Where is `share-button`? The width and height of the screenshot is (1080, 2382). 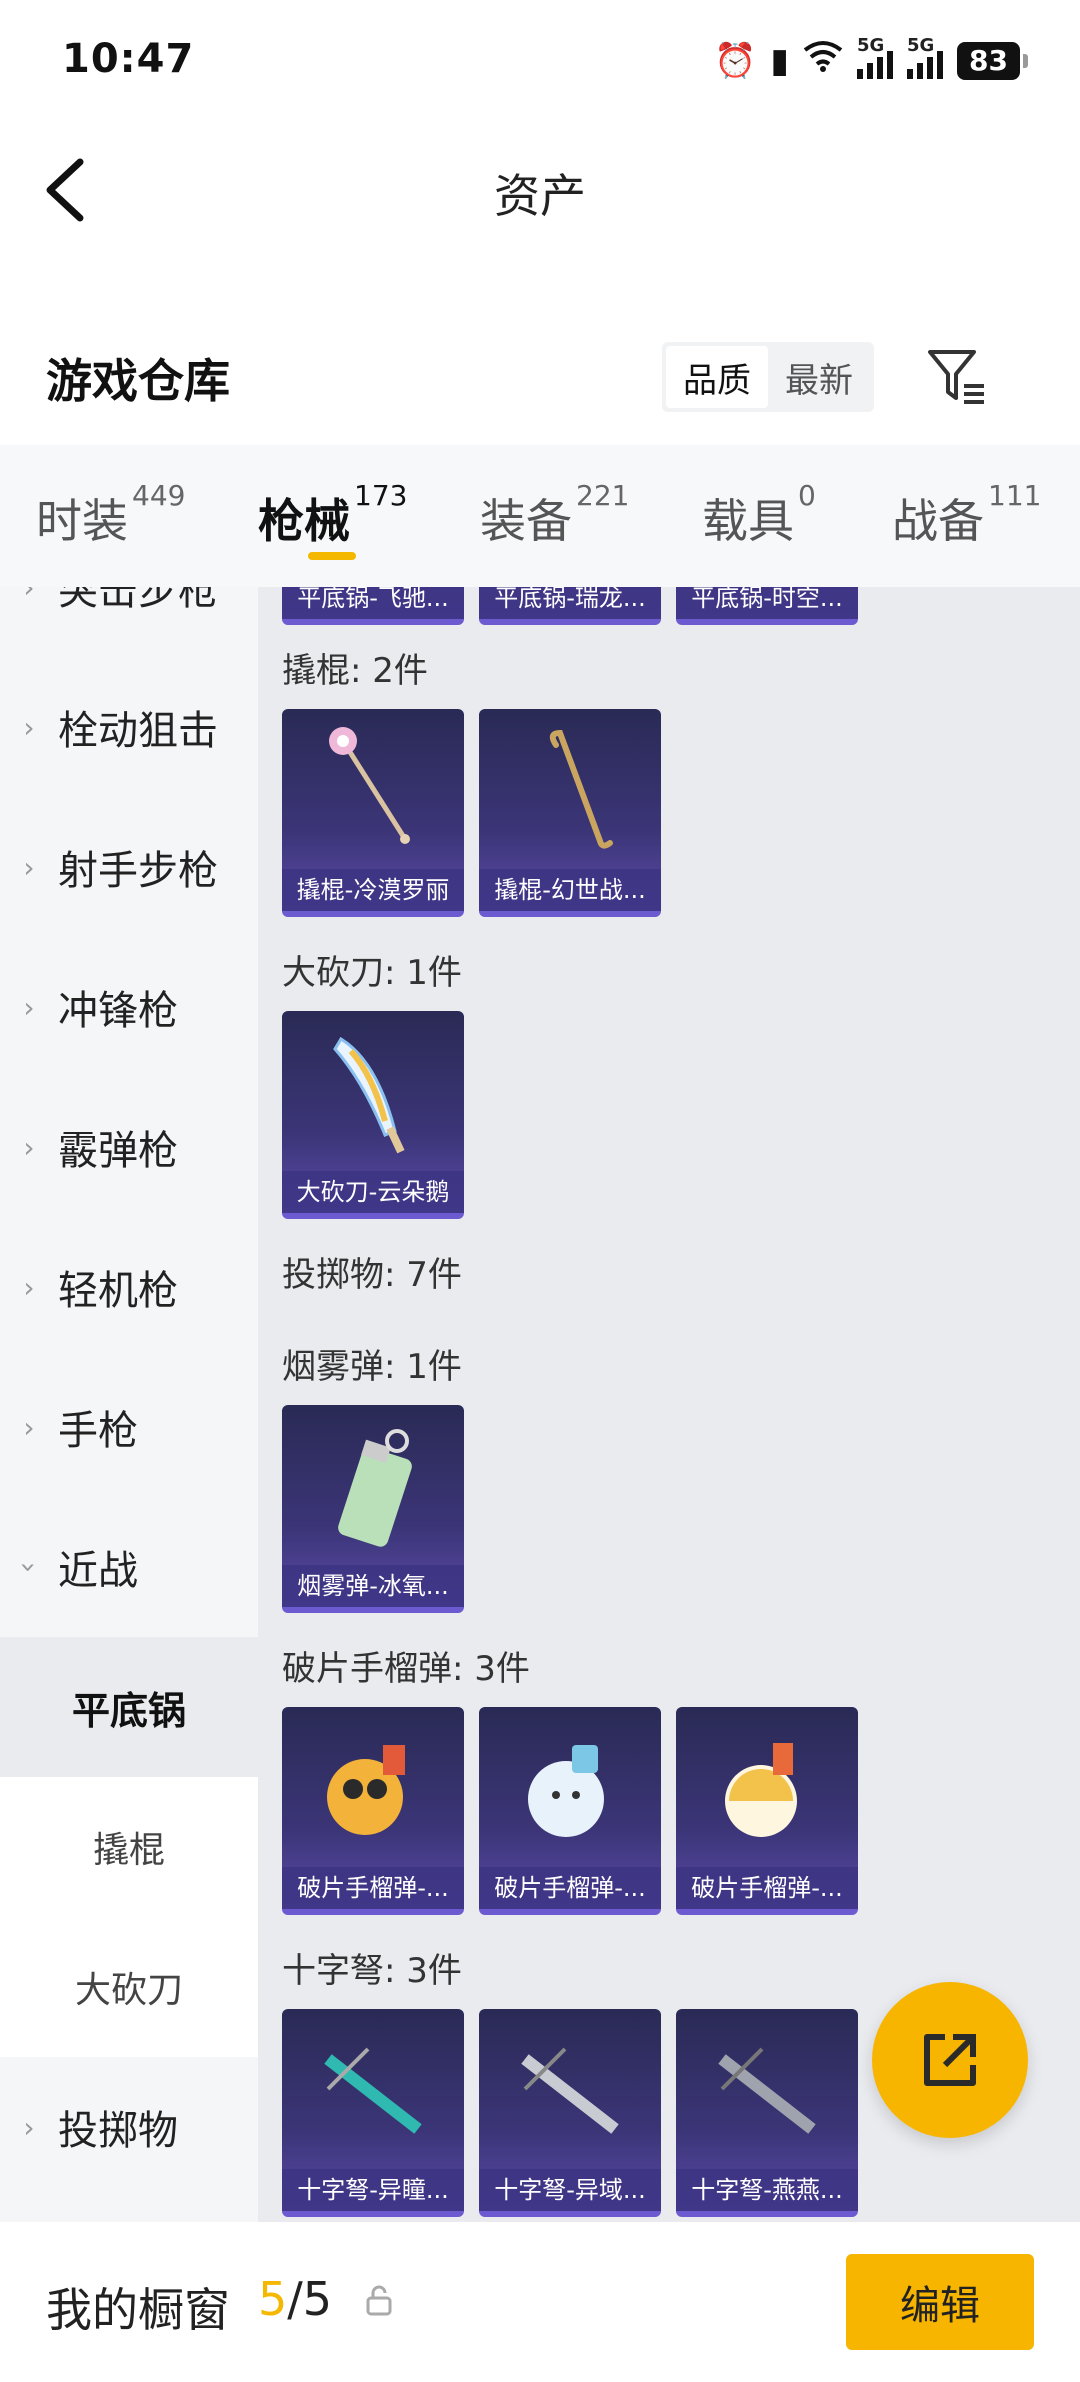 share-button is located at coordinates (950, 2060).